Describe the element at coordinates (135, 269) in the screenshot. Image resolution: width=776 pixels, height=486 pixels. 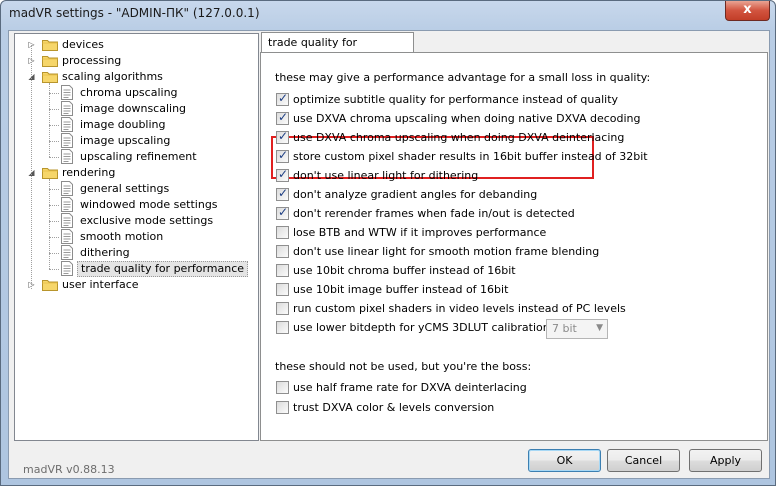
I see `tree-item-trade-quality-for-performance: trade quality for performance` at that location.